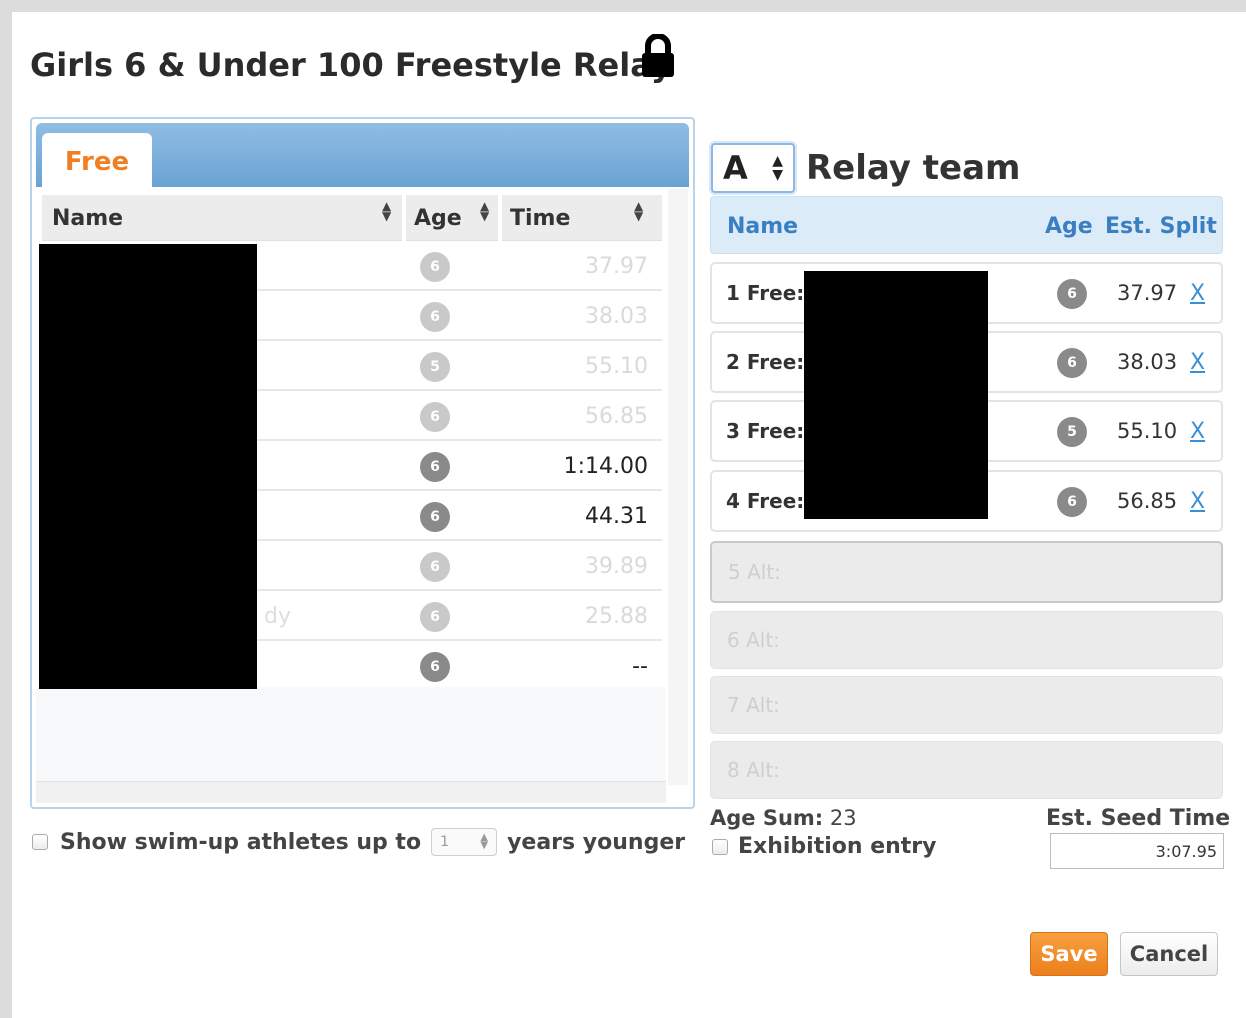 The image size is (1246, 1018). I want to click on est-split: 38.03, so click(1147, 362).